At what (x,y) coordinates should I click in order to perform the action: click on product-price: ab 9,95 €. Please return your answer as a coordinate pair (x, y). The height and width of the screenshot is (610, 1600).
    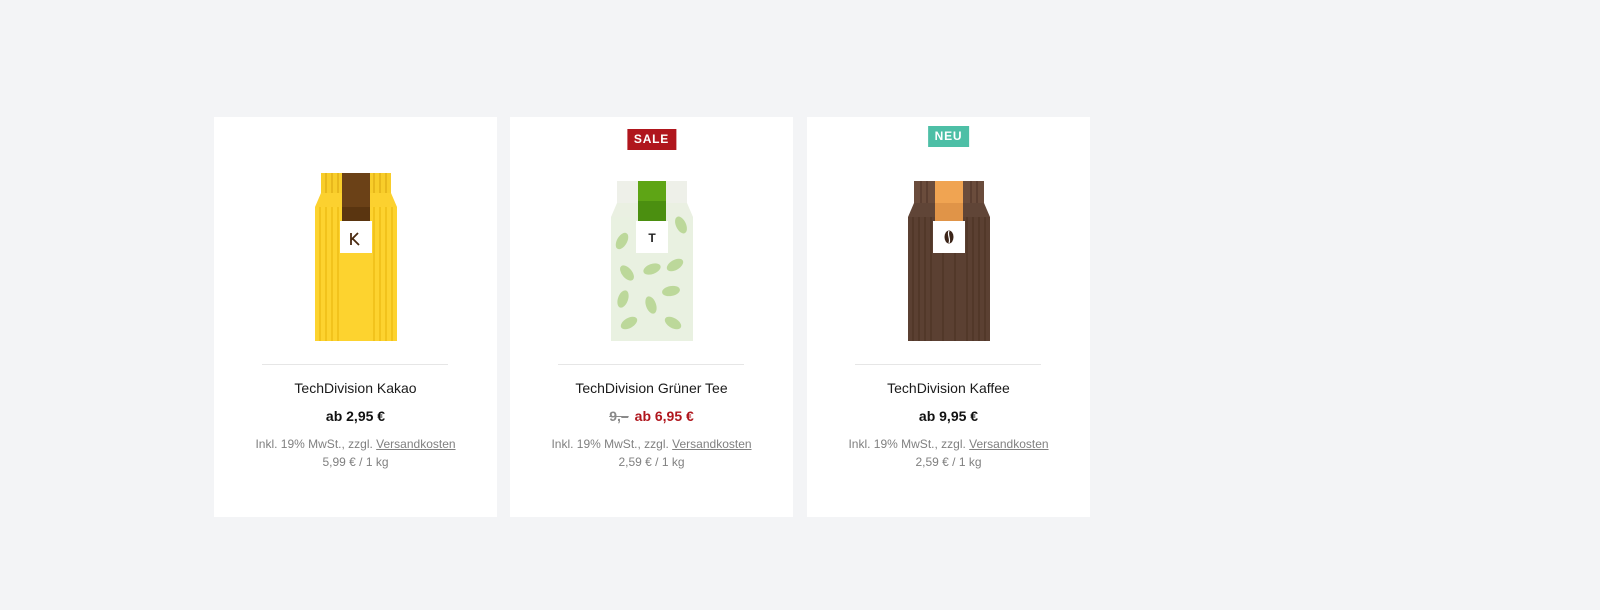
    Looking at the image, I should click on (948, 416).